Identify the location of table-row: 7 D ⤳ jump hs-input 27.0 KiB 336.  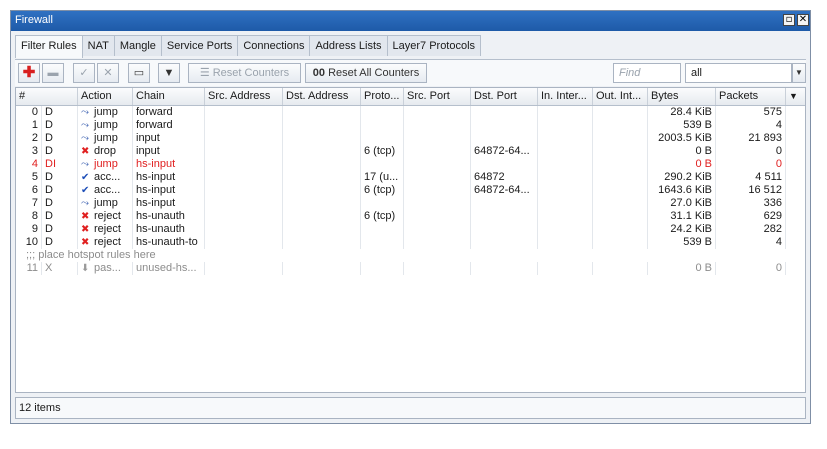
(410, 203).